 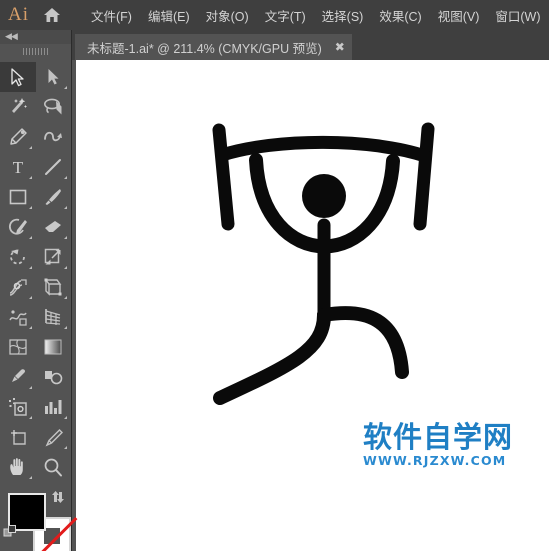 What do you see at coordinates (54, 167) in the screenshot?
I see `line-segment-tool` at bounding box center [54, 167].